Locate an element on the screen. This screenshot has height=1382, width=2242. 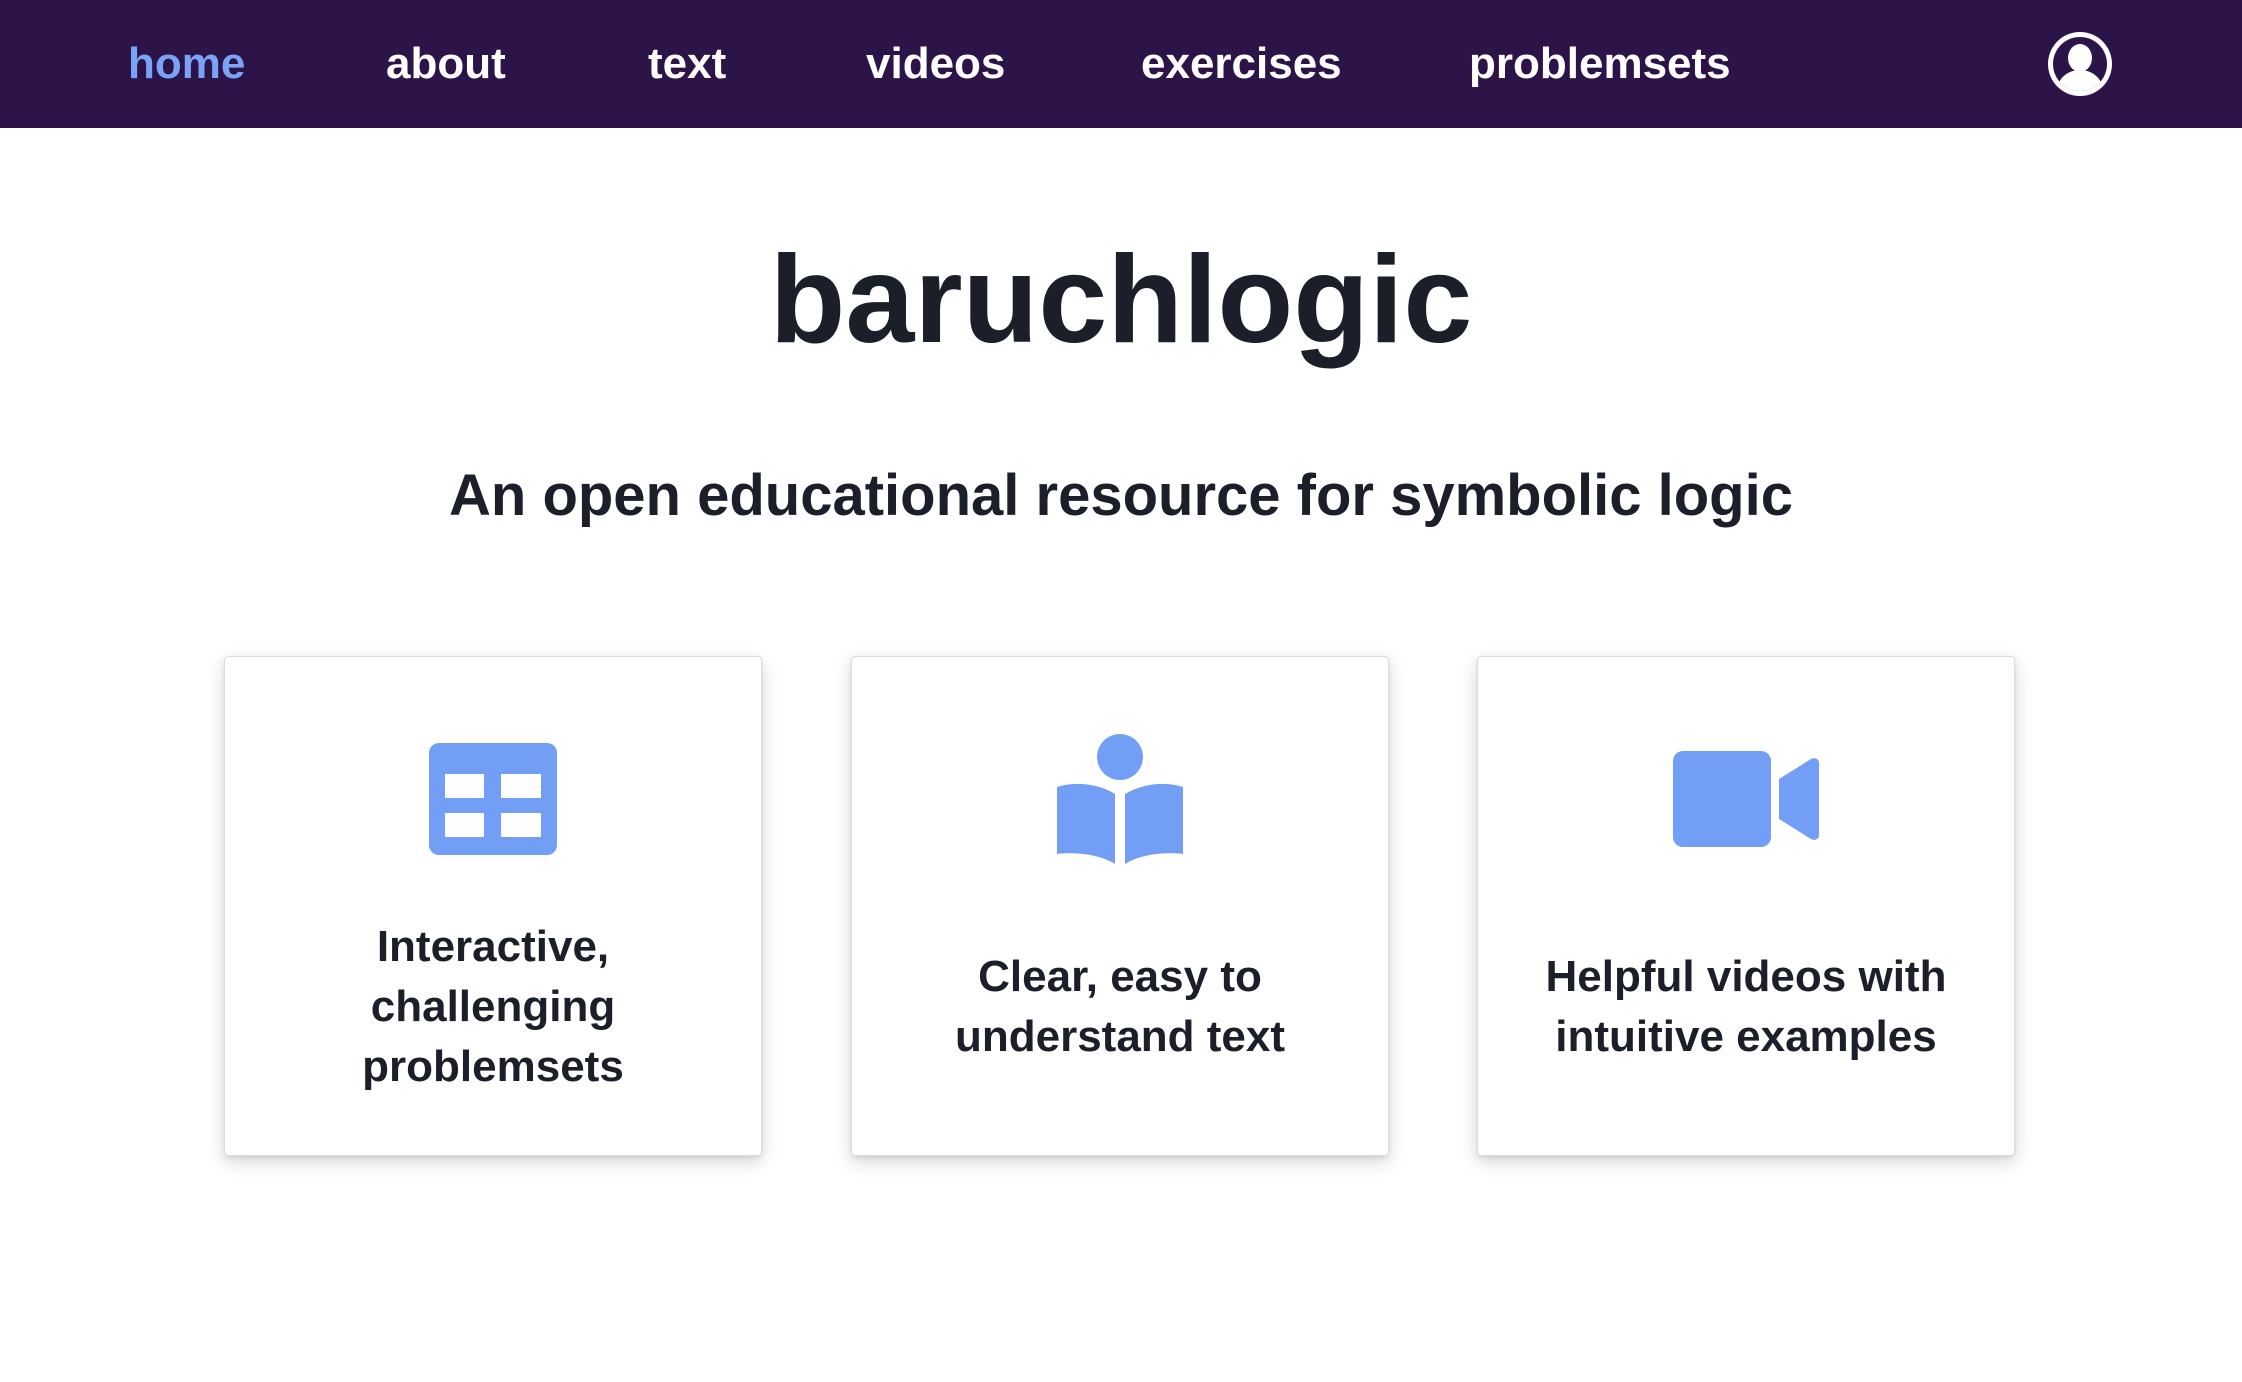
nav-link-home: home is located at coordinates (186, 64).